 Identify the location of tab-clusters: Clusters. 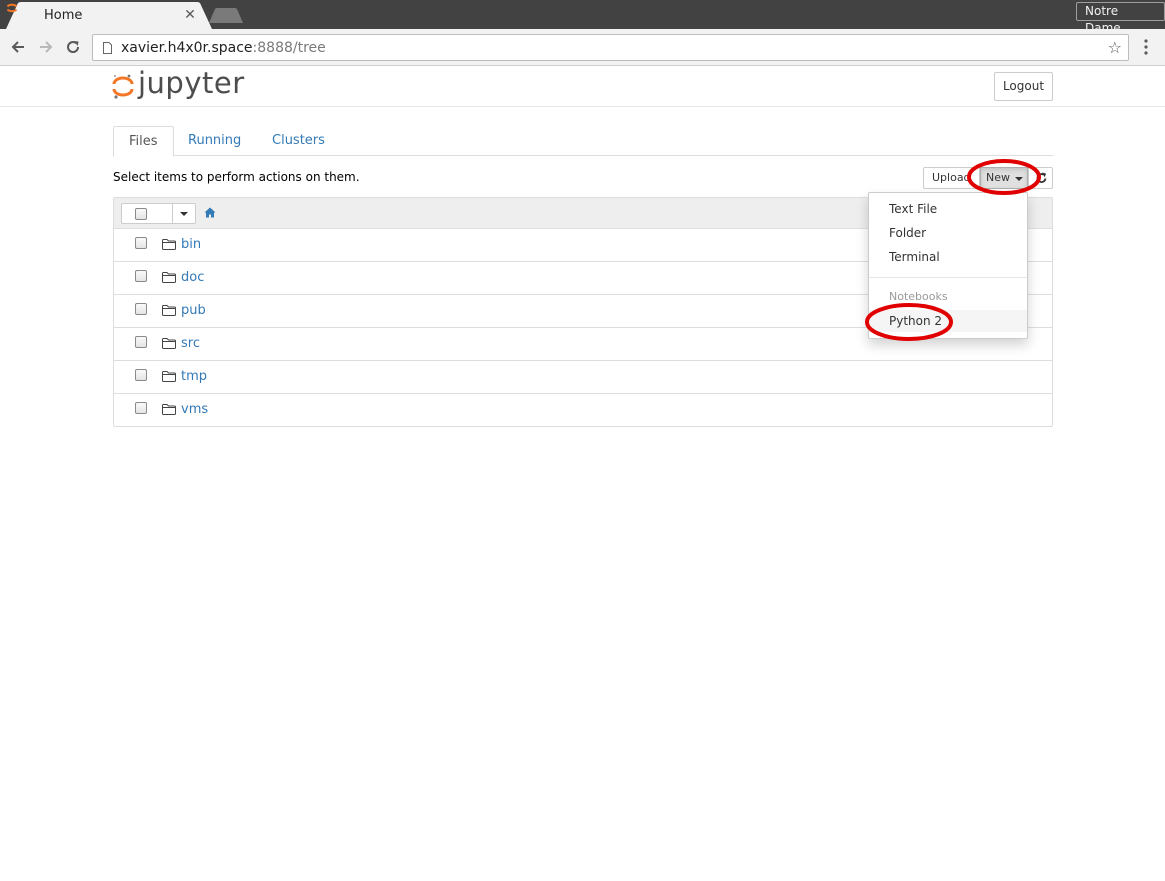
(298, 141).